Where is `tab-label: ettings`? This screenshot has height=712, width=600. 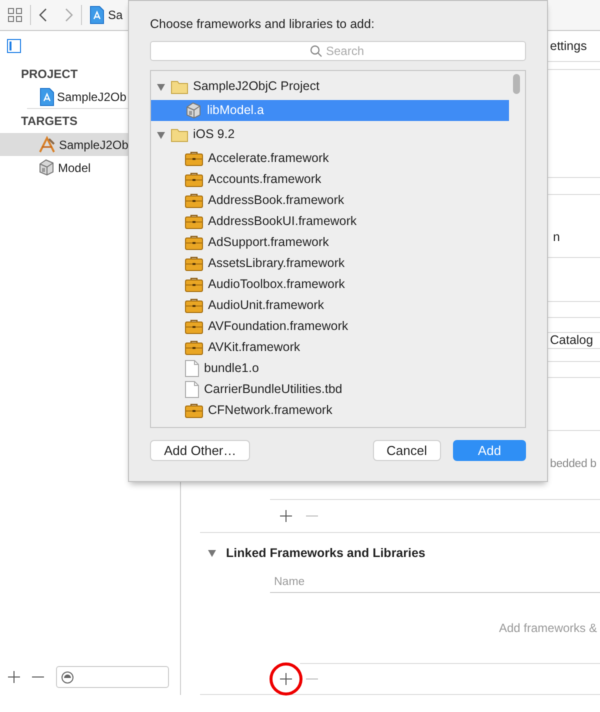 tab-label: ettings is located at coordinates (568, 46).